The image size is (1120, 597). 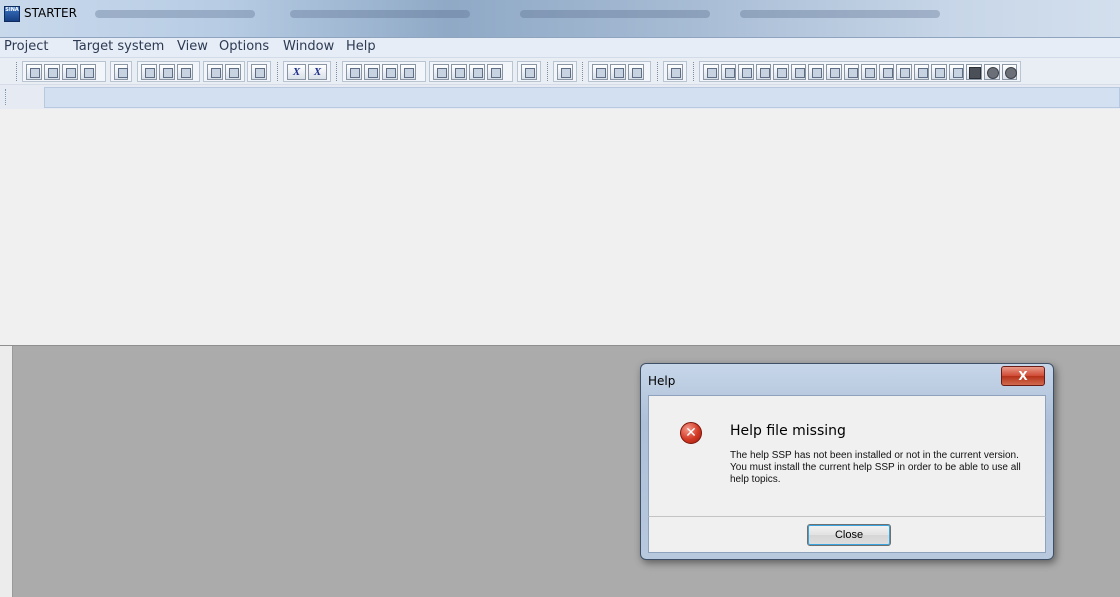 I want to click on toolbar-group-edit, so click(x=168, y=71).